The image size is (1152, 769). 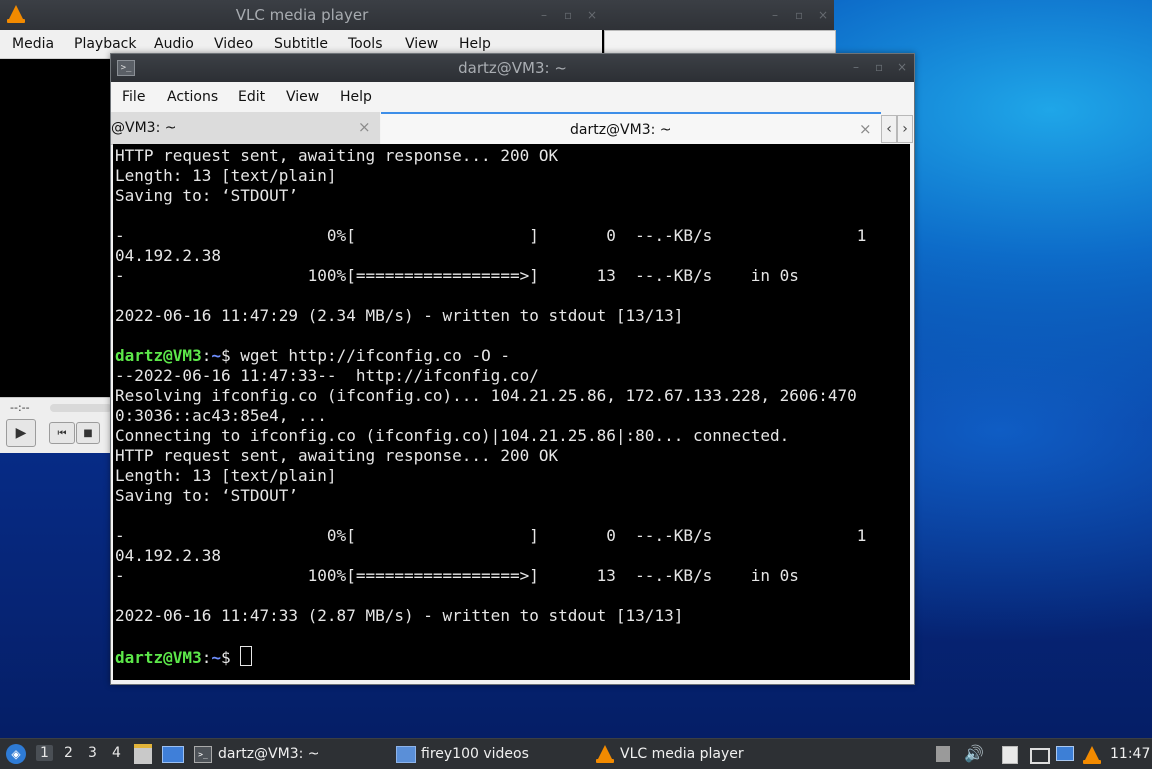 What do you see at coordinates (944, 754) in the screenshot?
I see `updates-icon` at bounding box center [944, 754].